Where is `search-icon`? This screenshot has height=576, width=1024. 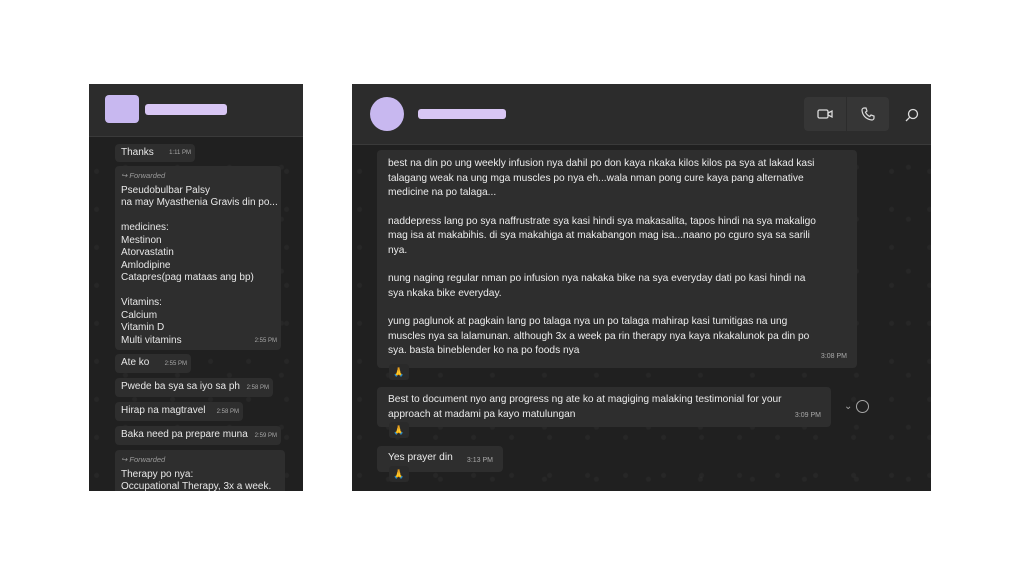
search-icon is located at coordinates (912, 115).